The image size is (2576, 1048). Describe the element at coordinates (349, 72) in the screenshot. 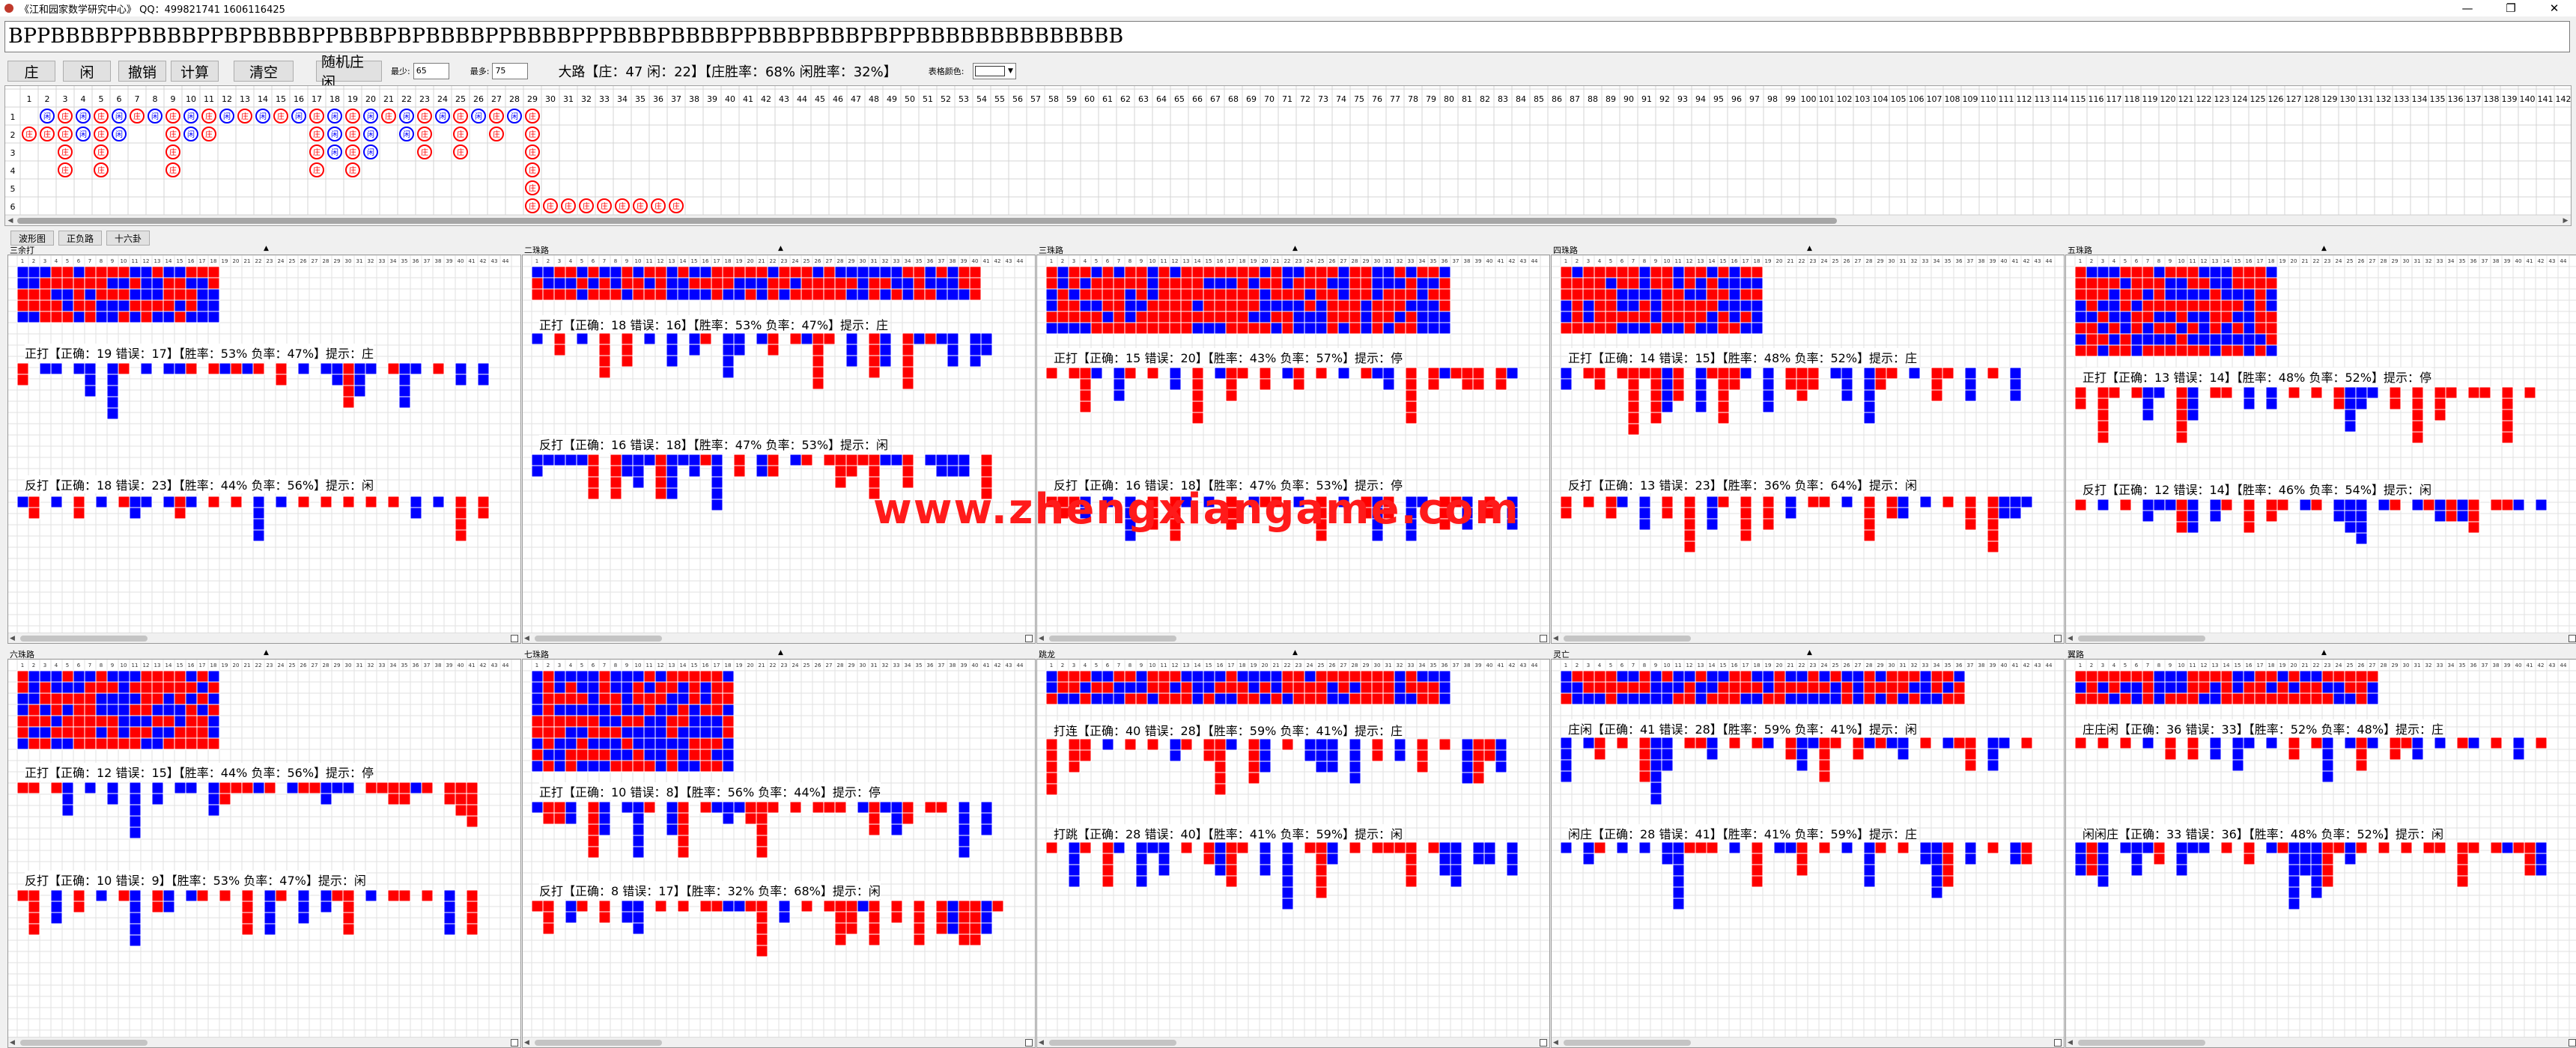

I see `random-button: 随机庄闲` at that location.